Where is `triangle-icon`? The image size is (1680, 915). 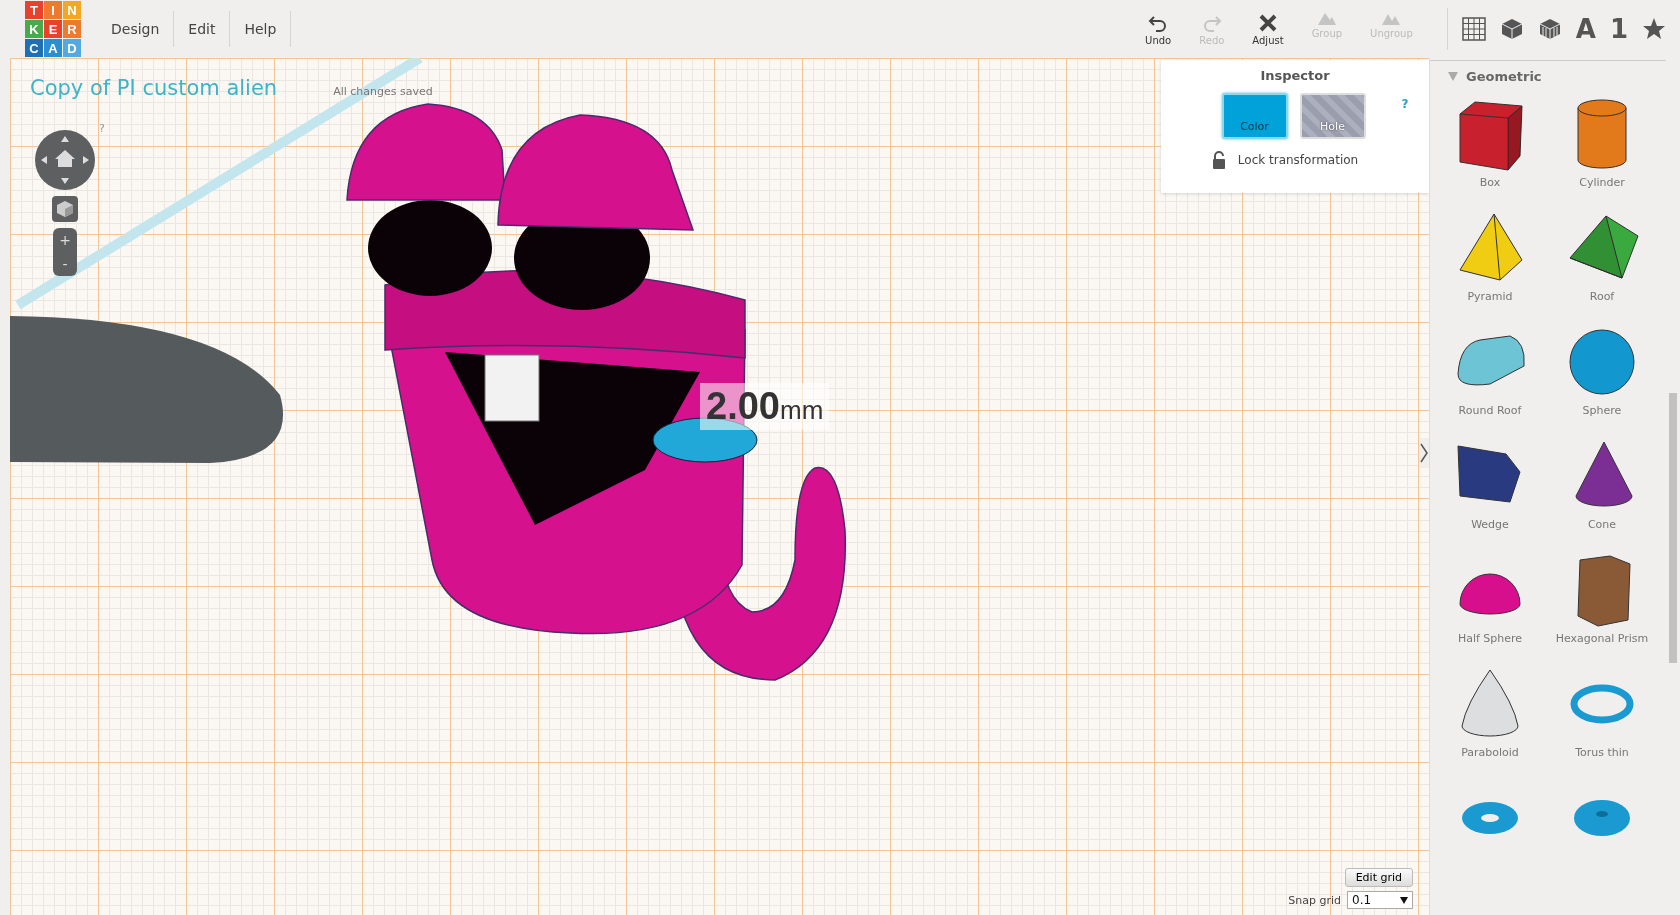 triangle-icon is located at coordinates (1453, 76).